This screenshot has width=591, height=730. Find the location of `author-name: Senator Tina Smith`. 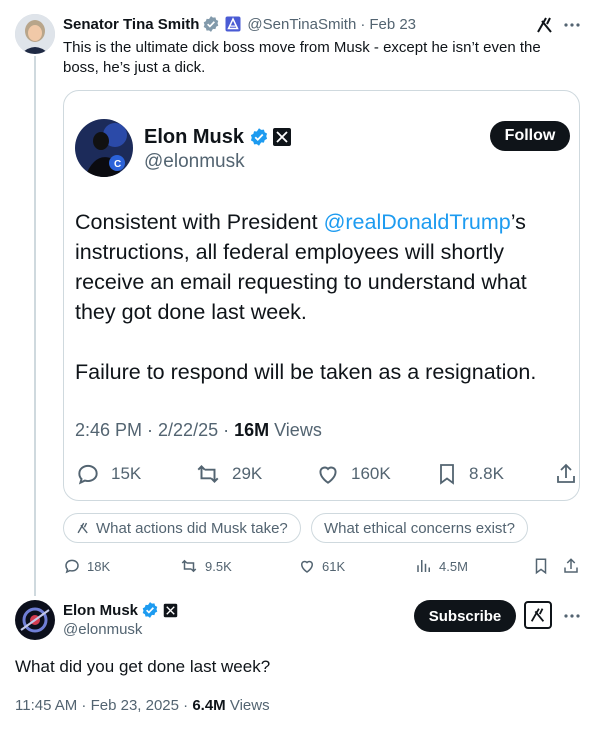

author-name: Senator Tina Smith is located at coordinates (131, 24).